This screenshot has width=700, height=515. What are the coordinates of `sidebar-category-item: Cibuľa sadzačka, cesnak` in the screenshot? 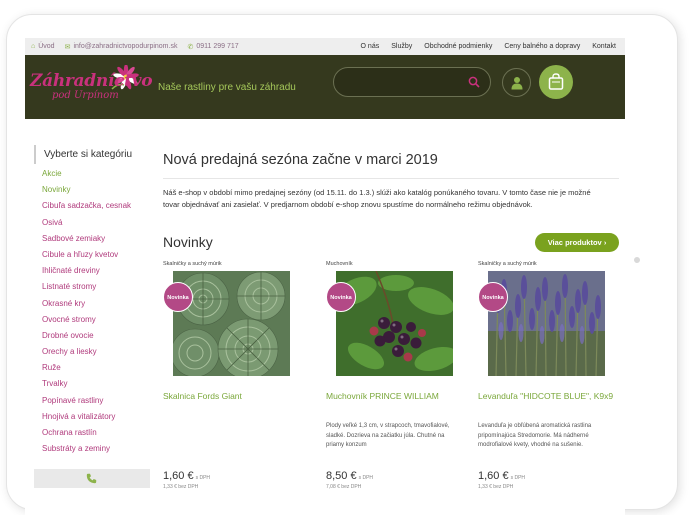 It's located at (92, 206).